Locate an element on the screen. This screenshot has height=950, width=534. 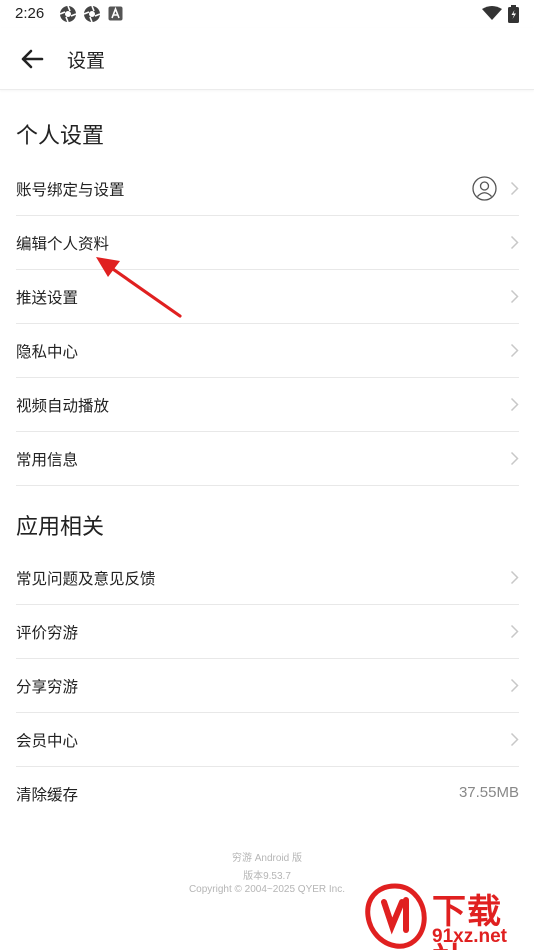
settings-item-label: 常用信息 is located at coordinates (47, 460).